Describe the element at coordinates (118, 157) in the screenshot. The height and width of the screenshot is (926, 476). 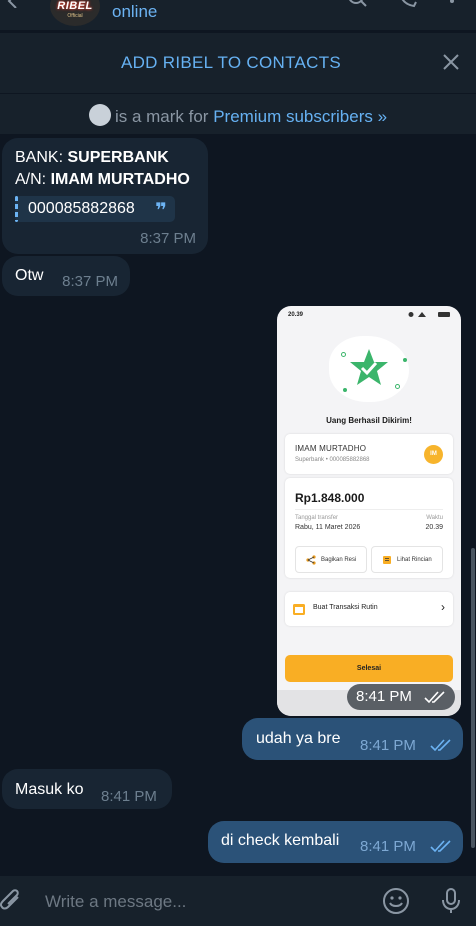
I see `bank-value: SUPERBANK` at that location.